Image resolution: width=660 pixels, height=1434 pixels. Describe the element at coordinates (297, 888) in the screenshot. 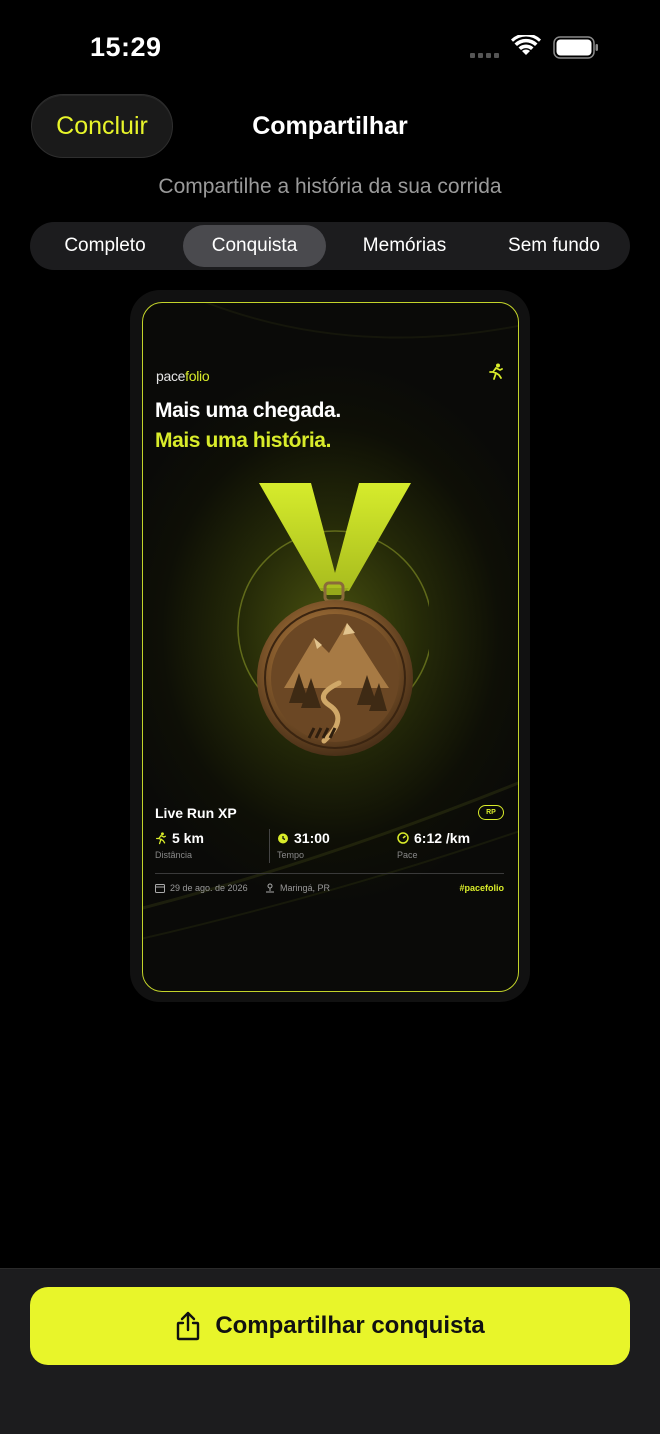

I see `race-location: Maringá, PR` at that location.